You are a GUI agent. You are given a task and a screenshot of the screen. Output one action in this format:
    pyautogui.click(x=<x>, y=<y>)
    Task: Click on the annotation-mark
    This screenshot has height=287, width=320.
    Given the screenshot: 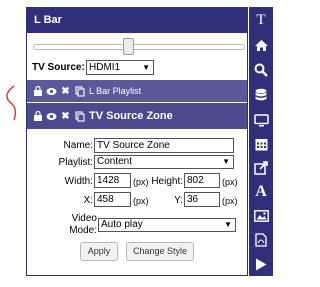 What is the action you would take?
    pyautogui.click(x=11, y=103)
    